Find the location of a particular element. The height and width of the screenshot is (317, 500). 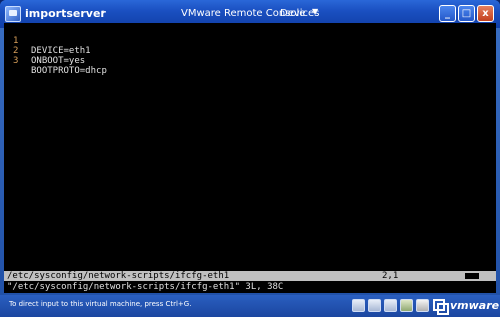

line-text: ONBOOT=yes is located at coordinates (58, 61).